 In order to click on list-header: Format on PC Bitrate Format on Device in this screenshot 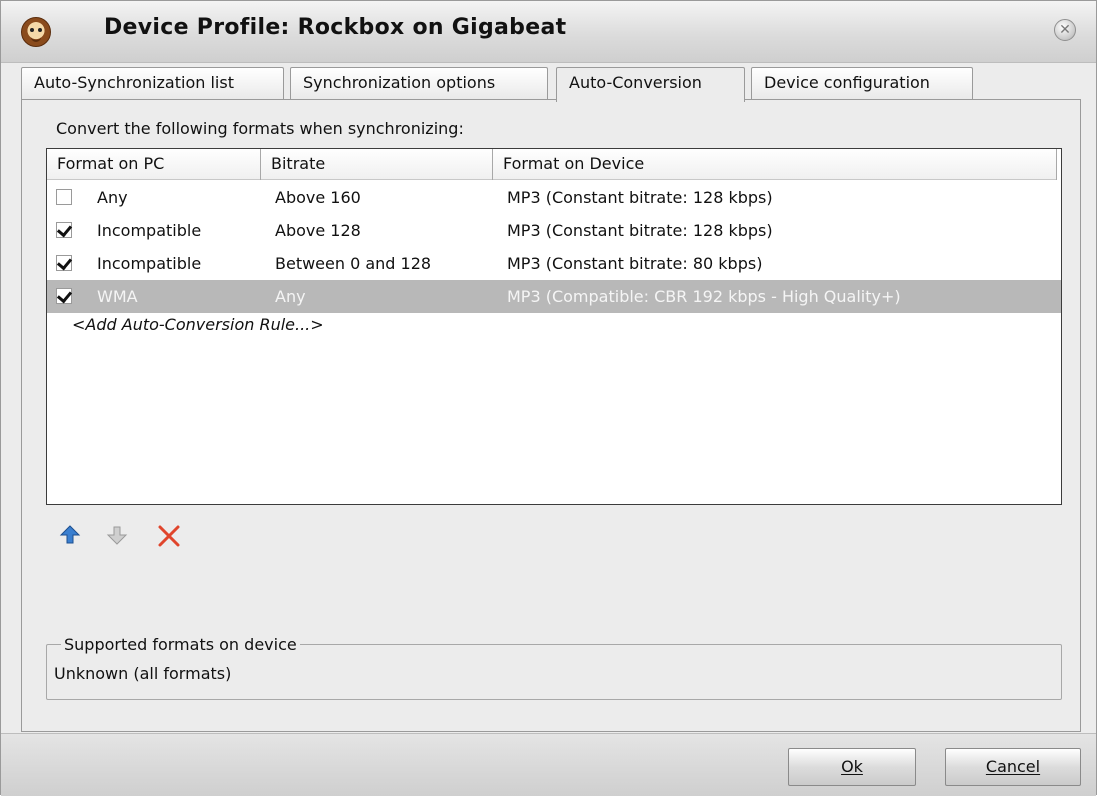, I will do `click(552, 164)`.